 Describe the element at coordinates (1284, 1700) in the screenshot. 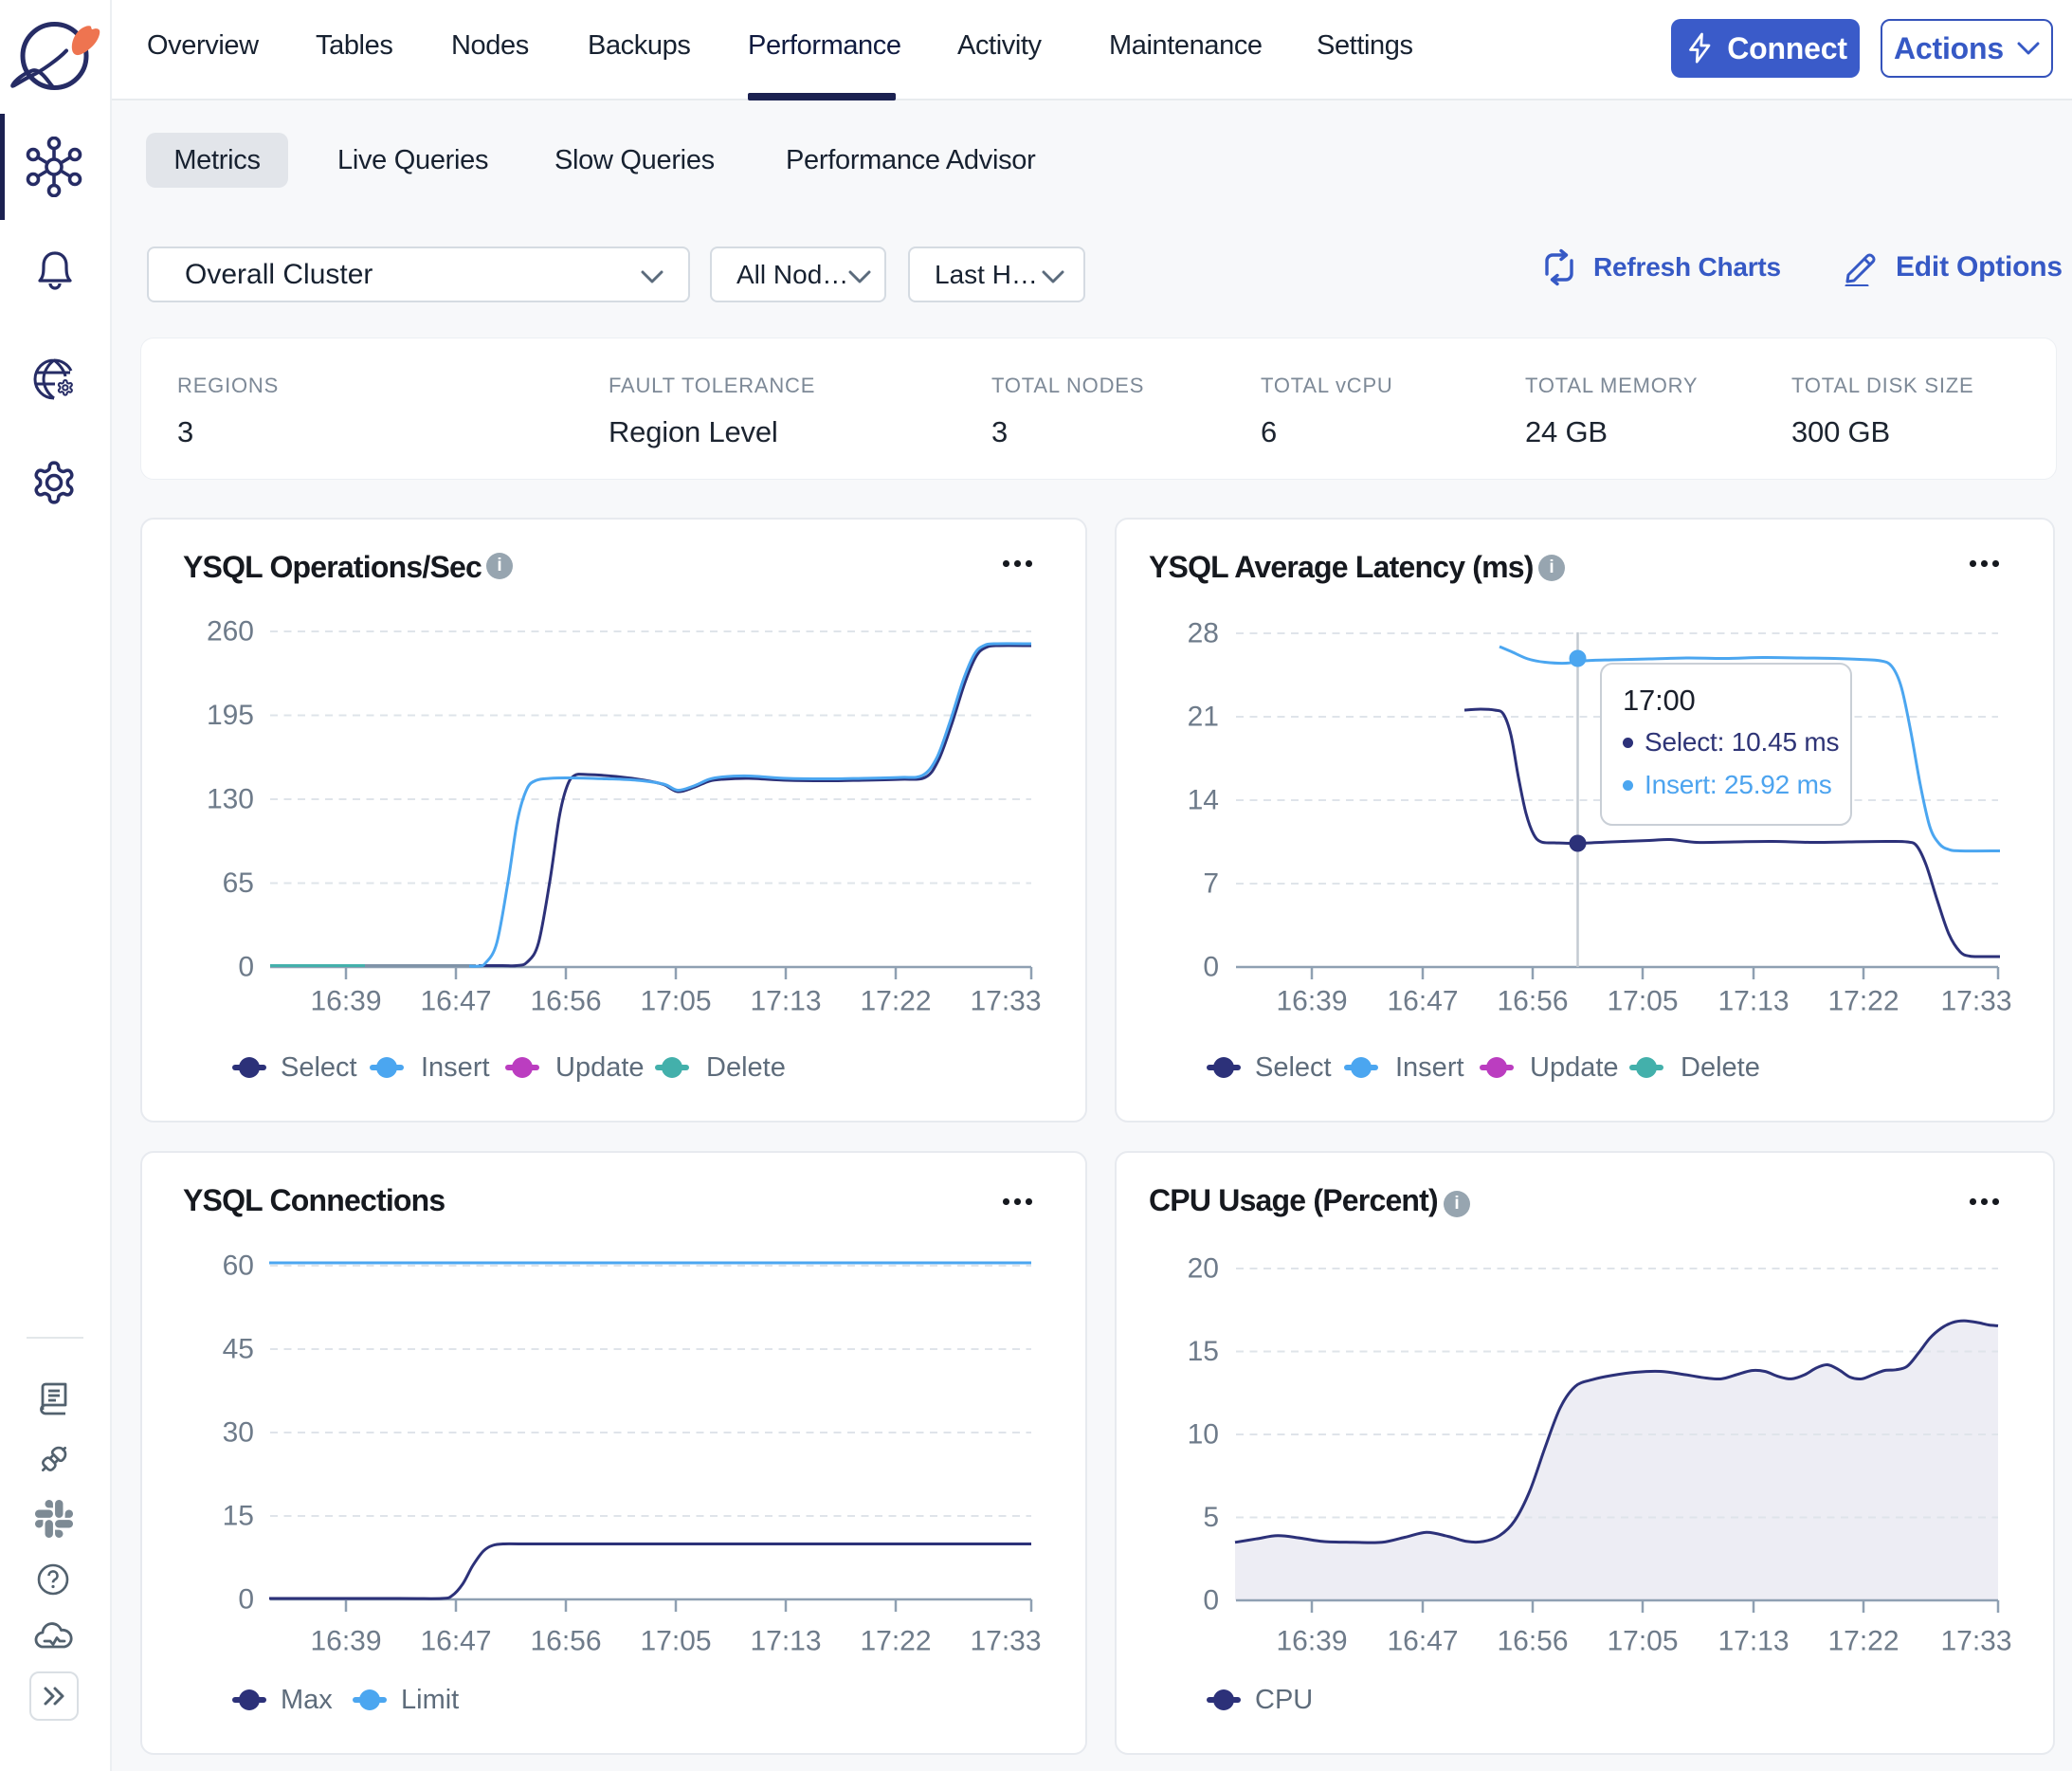

I see `svg-text: CPU` at that location.